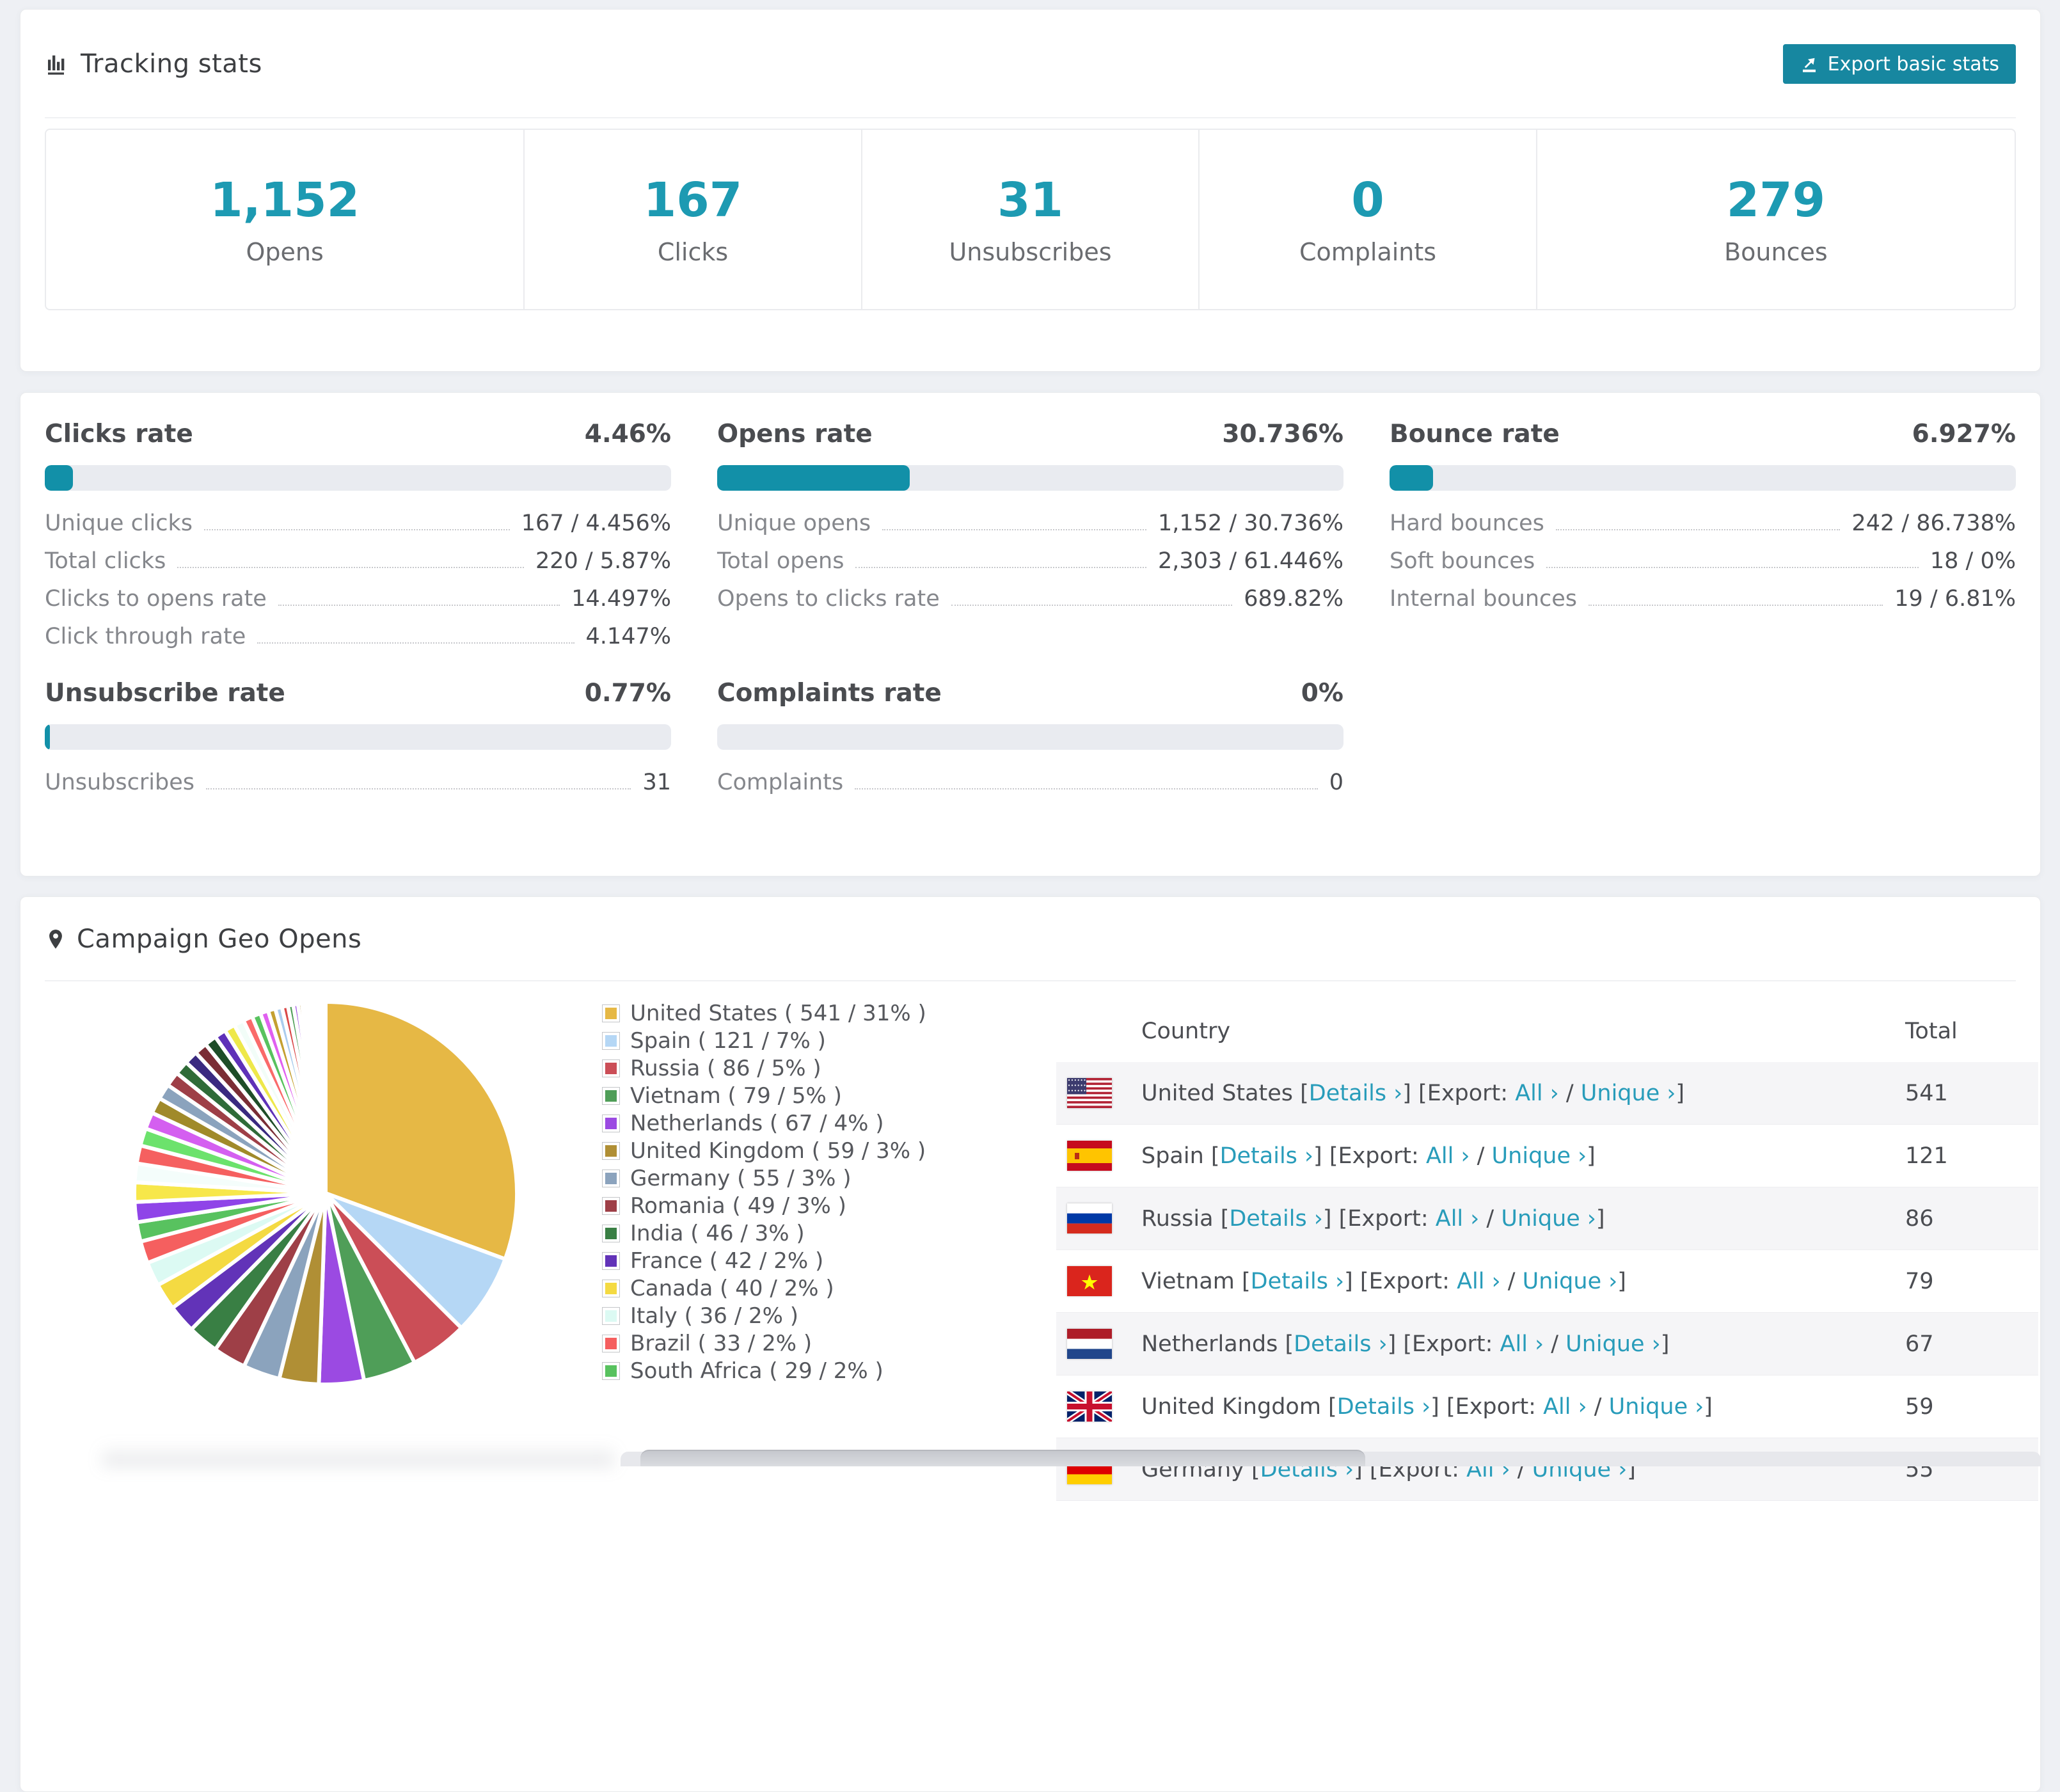 Image resolution: width=2060 pixels, height=1792 pixels. Describe the element at coordinates (358, 1453) in the screenshot. I see `bottom-shadow` at that location.